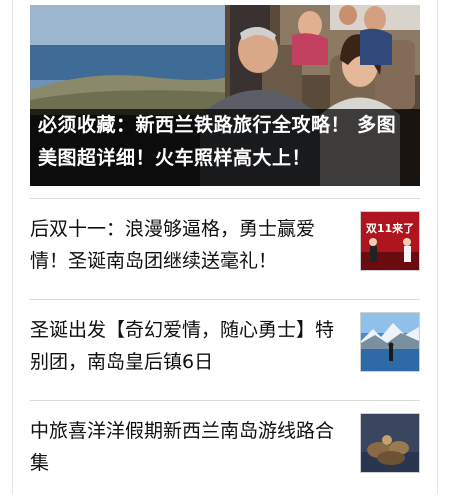 The width and height of the screenshot is (450, 501). I want to click on article-thumbnail: 双11来了, so click(390, 241).